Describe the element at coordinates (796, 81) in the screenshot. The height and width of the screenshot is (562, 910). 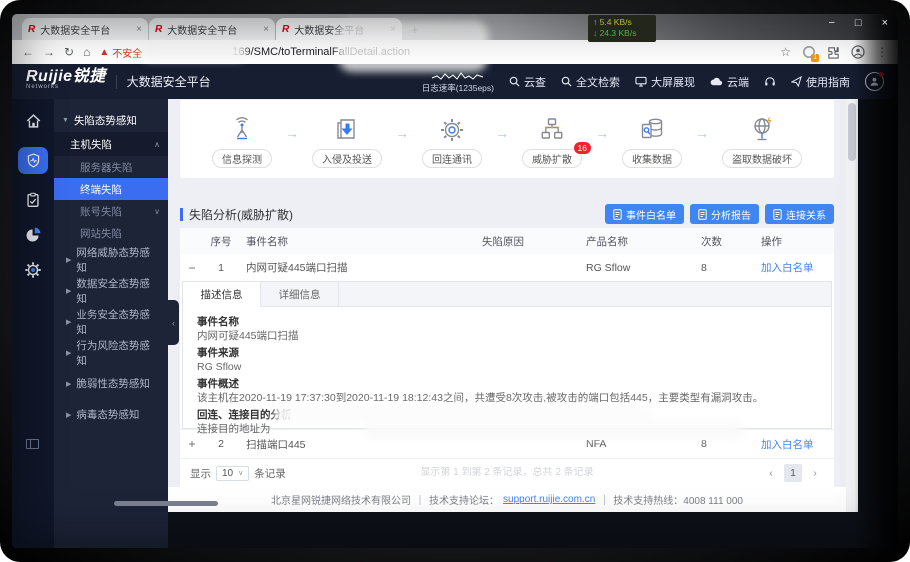
I see `send-icon` at that location.